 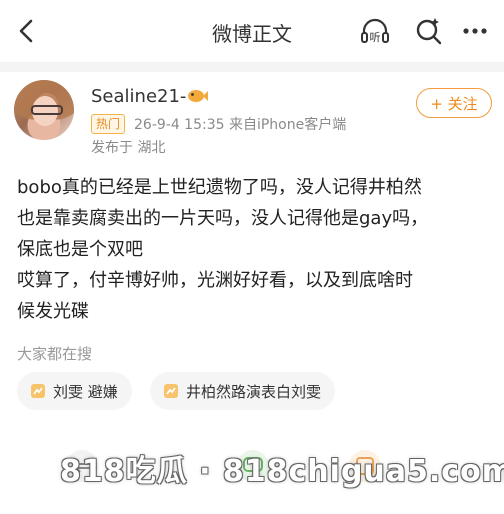 I want to click on post-line: 保底也是个双吧, so click(x=80, y=249).